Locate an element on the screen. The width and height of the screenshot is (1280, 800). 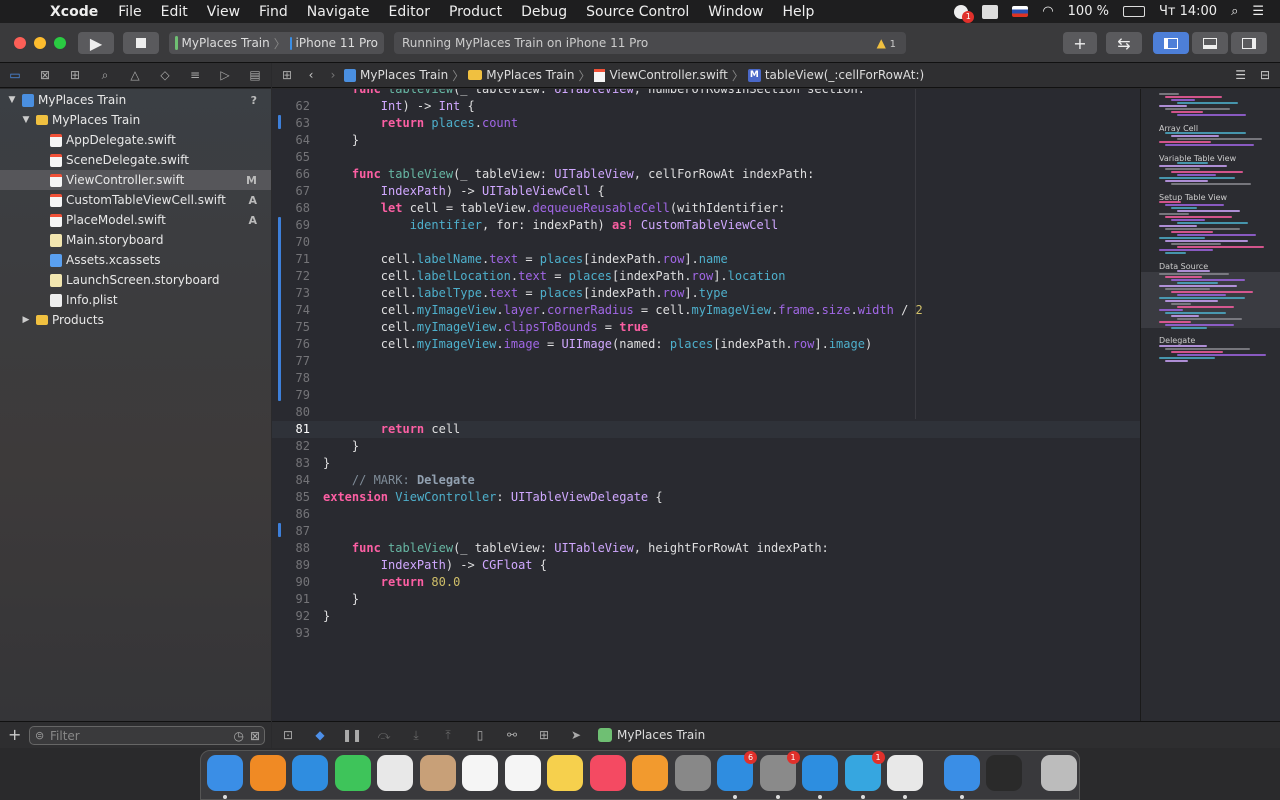
toggle-debug-area-button is located at coordinates (1210, 43).